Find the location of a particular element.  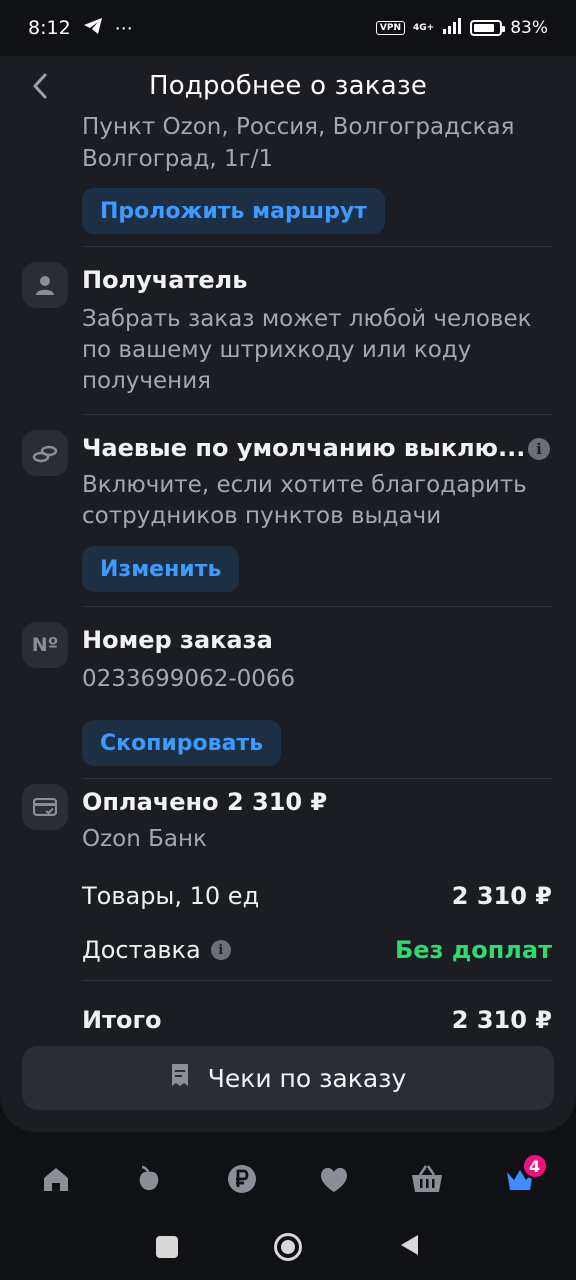

person-icon is located at coordinates (45, 285).